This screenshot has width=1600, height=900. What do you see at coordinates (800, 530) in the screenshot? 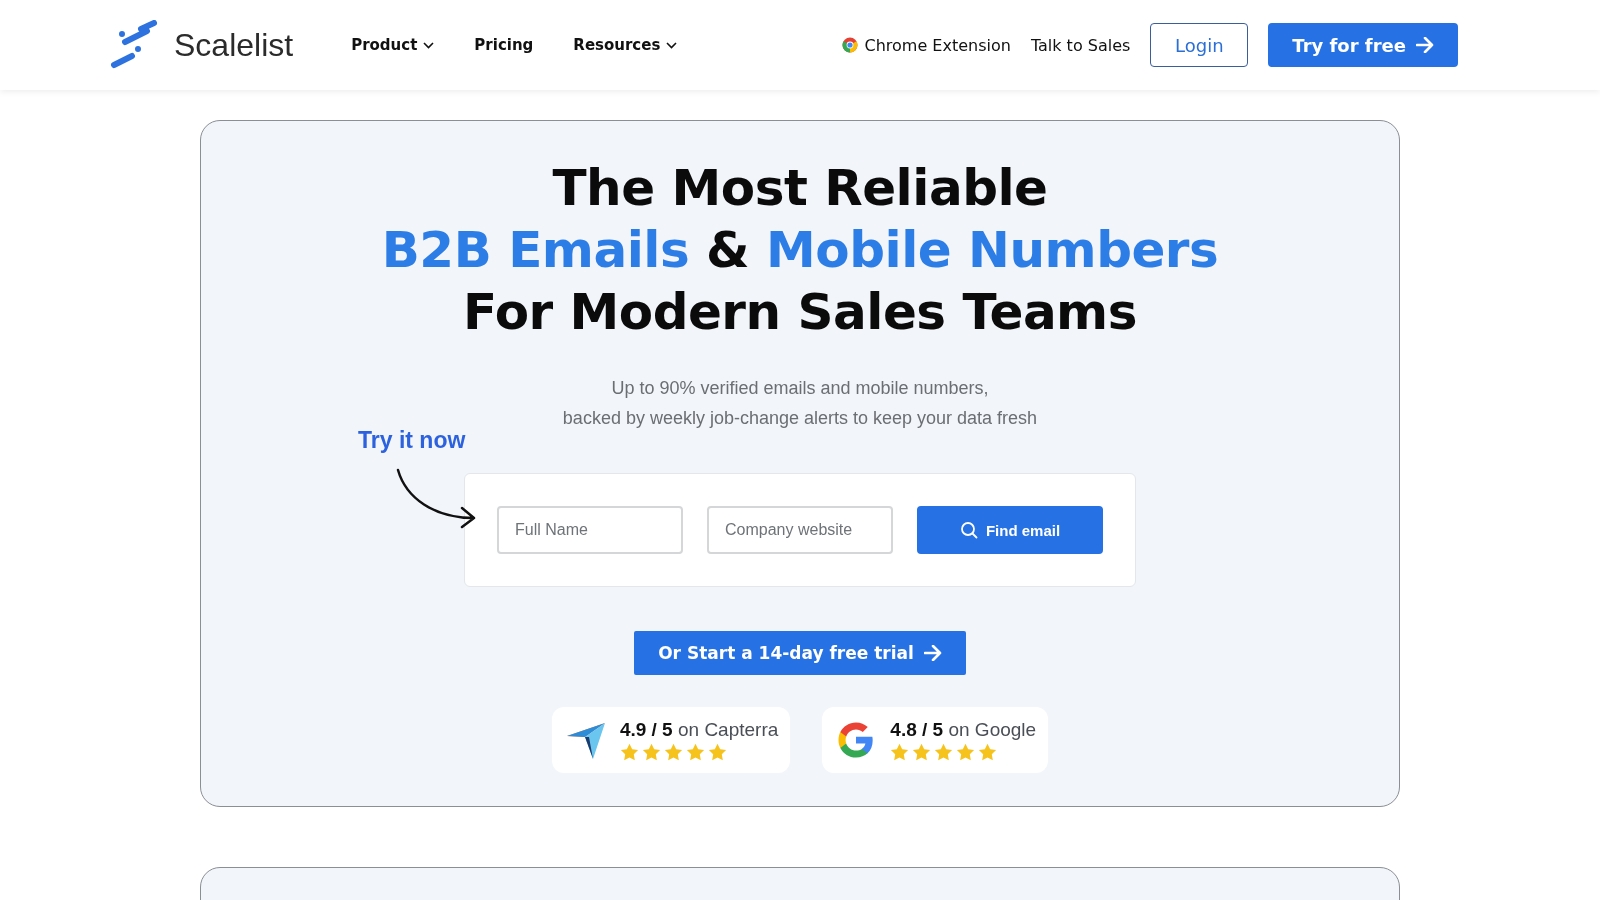
I see `company-website-field: Company website` at bounding box center [800, 530].